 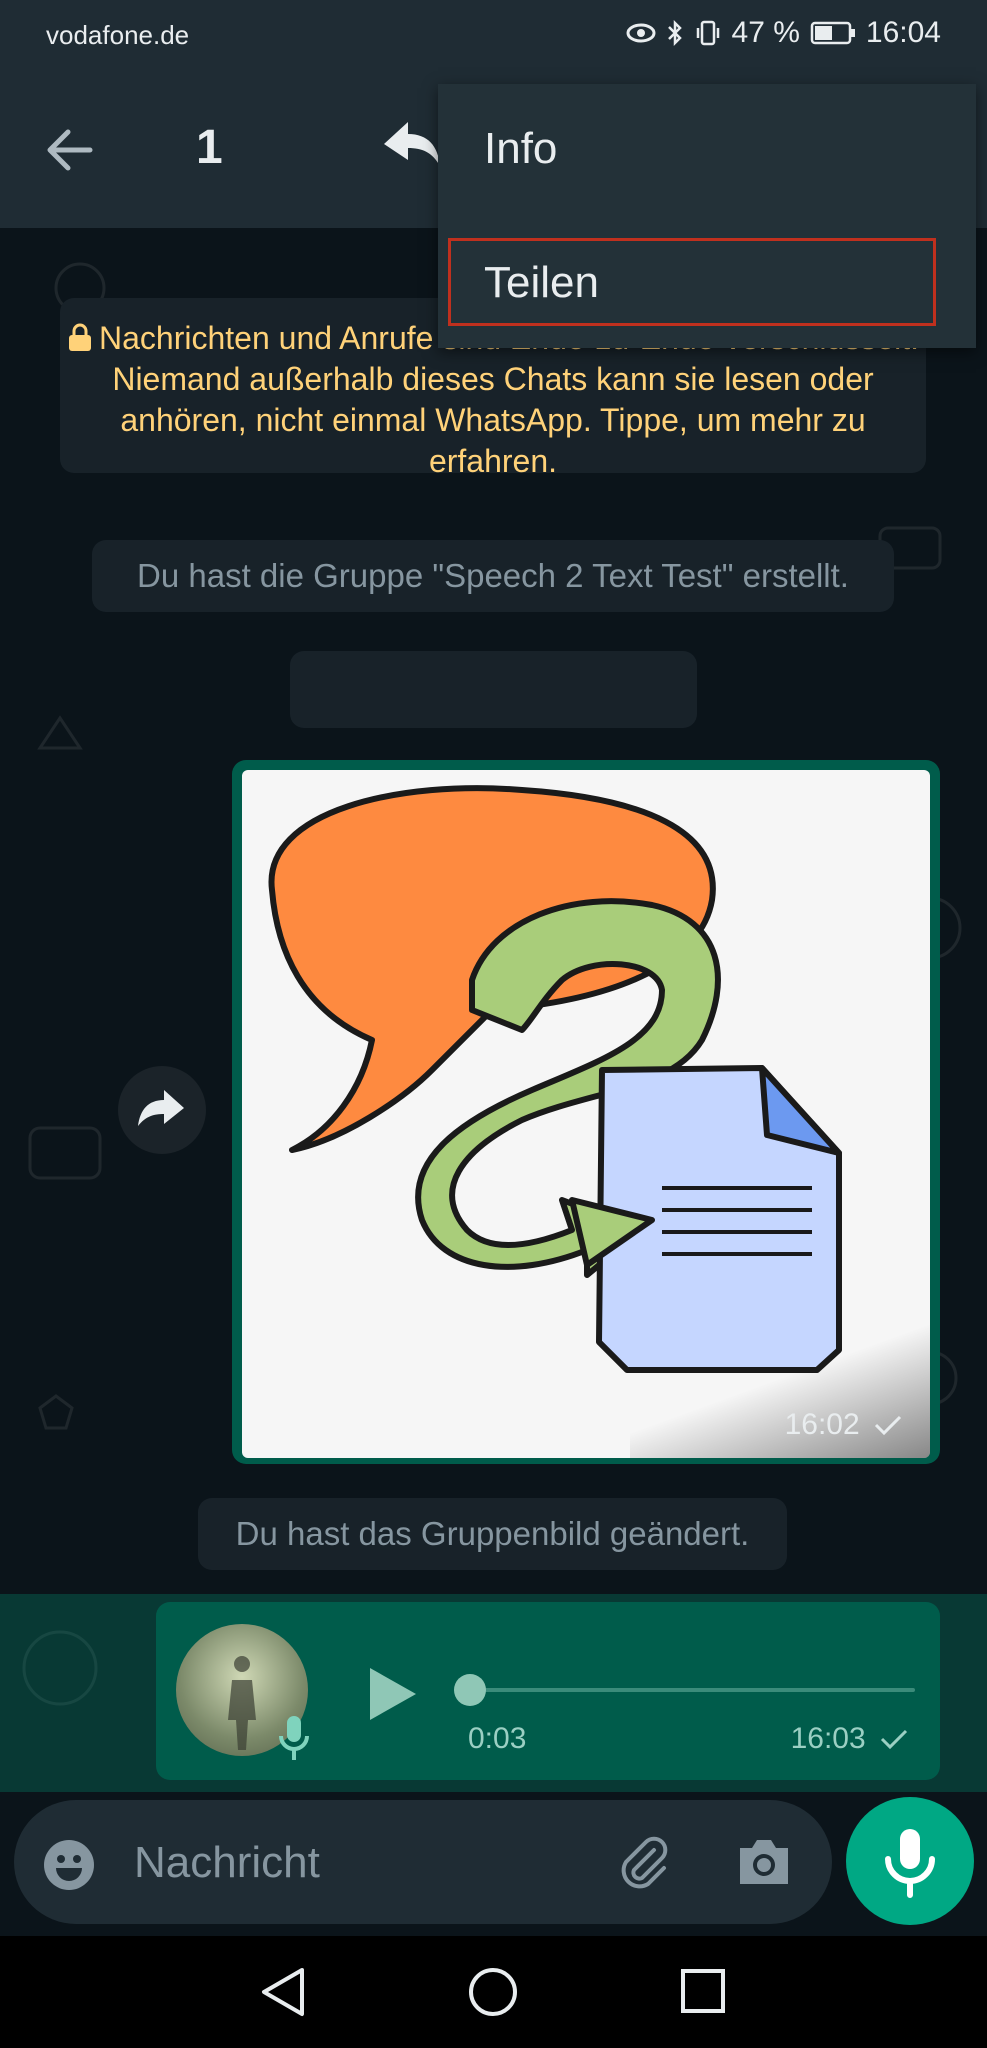 I want to click on play-icon, so click(x=393, y=1694).